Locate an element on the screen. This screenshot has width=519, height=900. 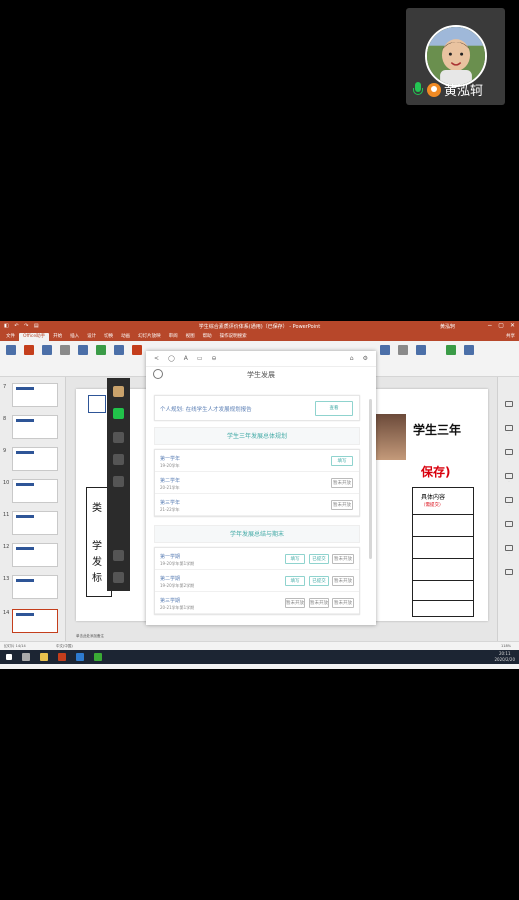
menu-view: 视图 is located at coordinates (190, 337).